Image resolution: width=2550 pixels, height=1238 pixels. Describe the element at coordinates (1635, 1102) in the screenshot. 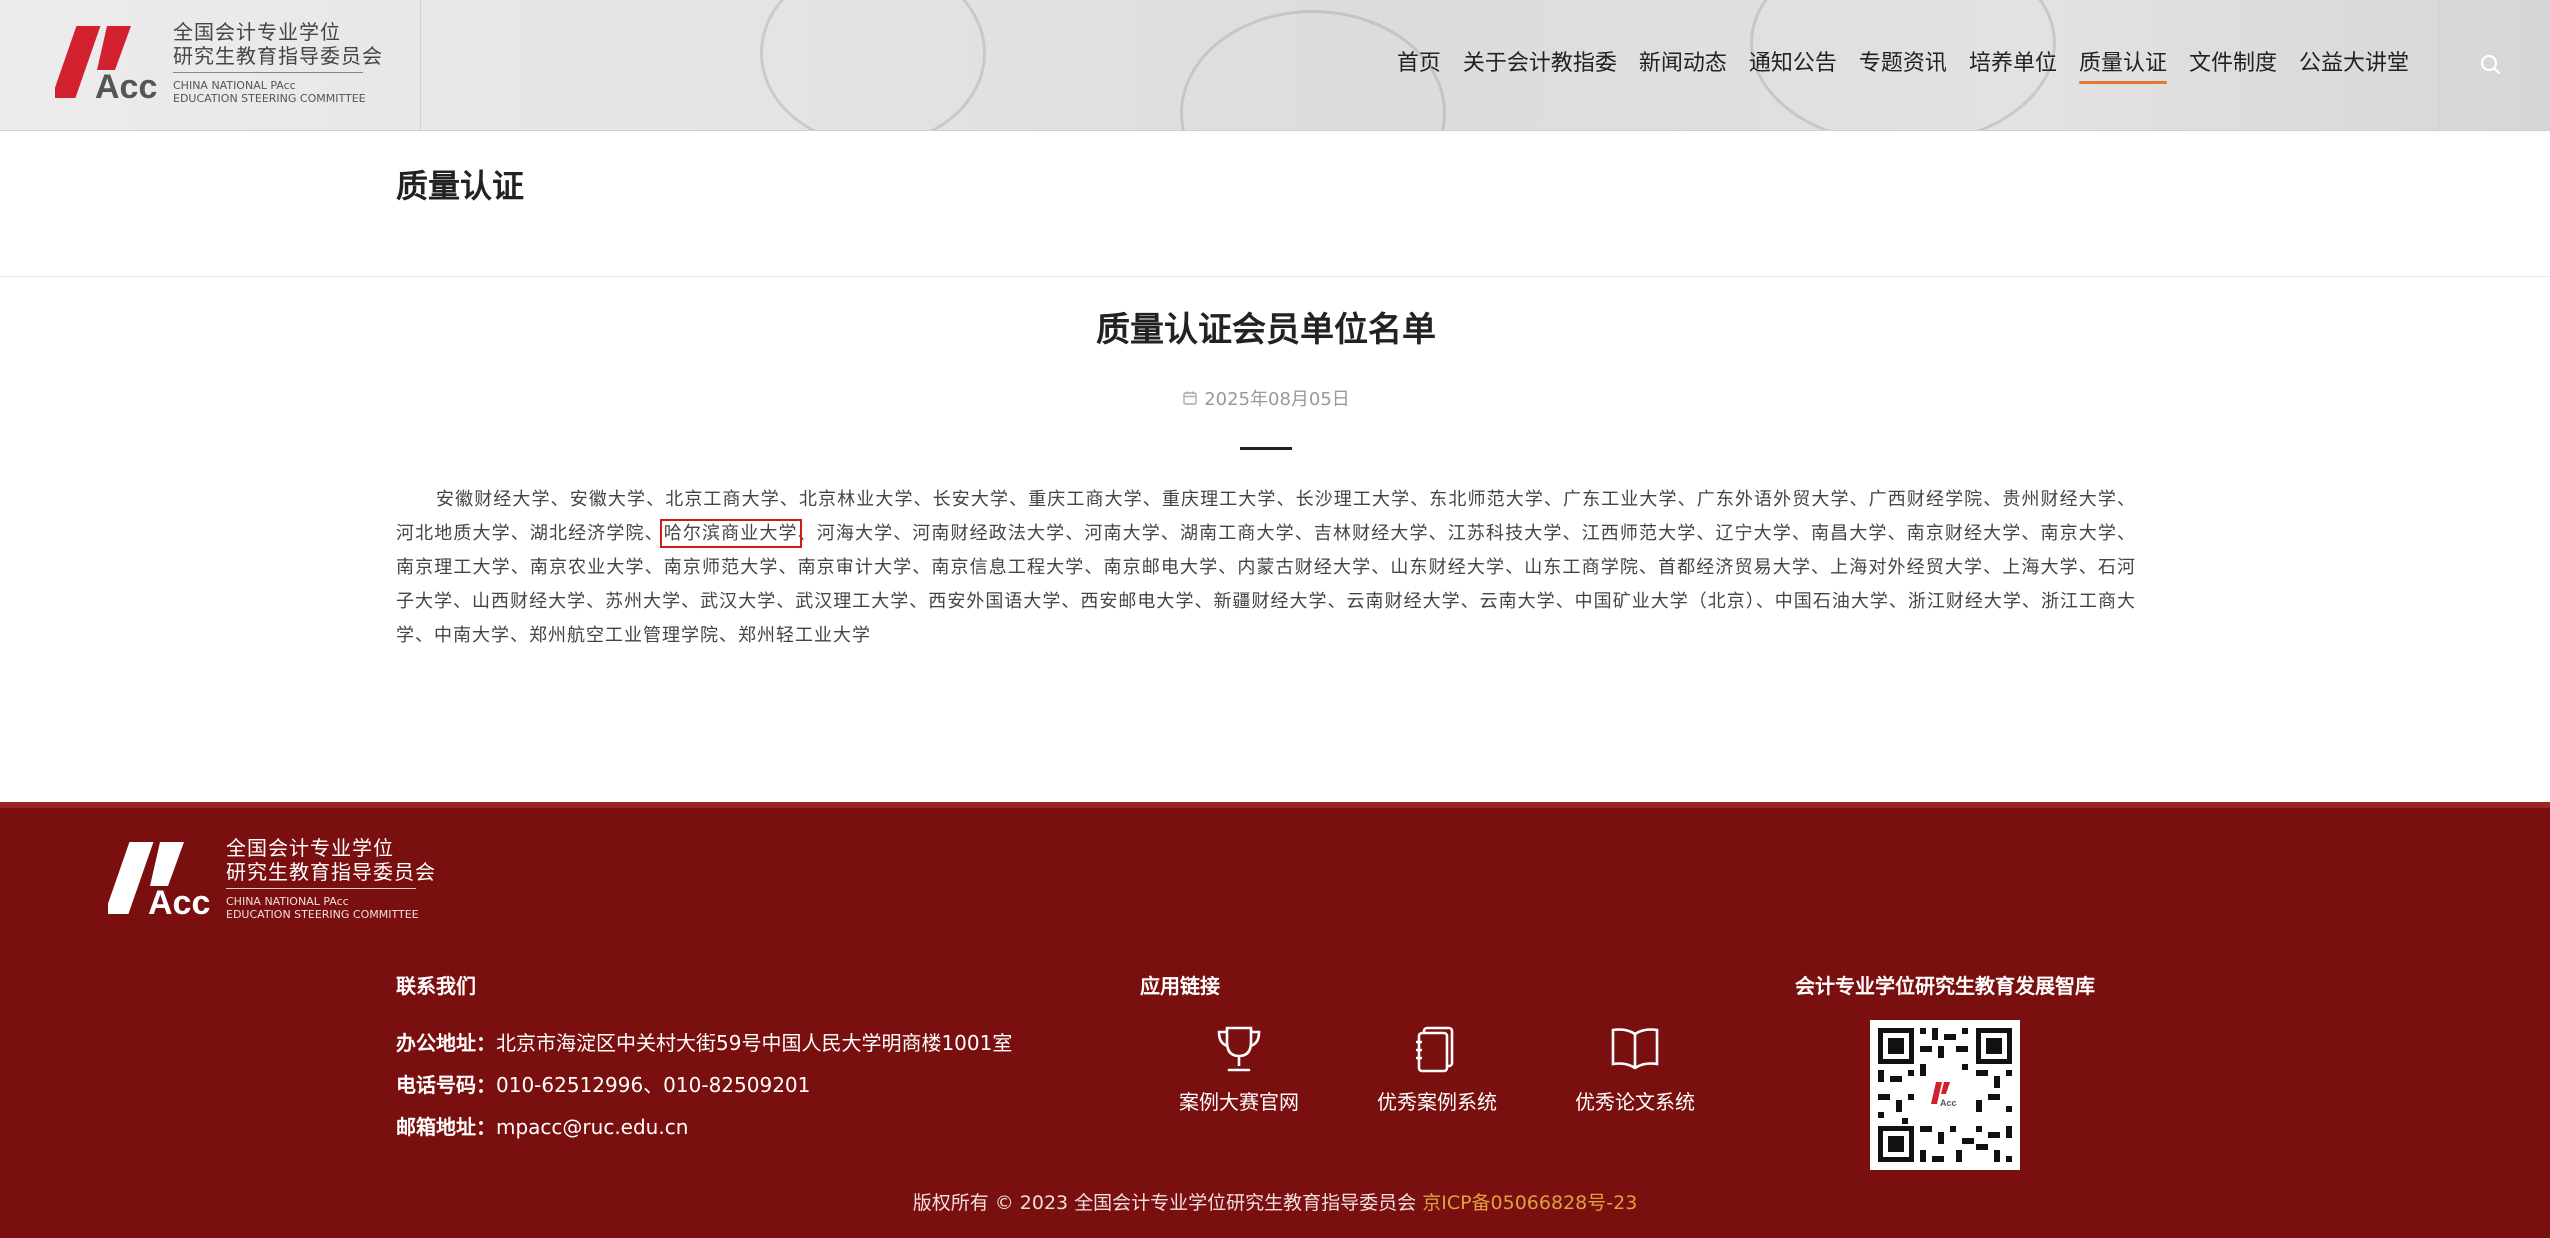

I see `link-label: 优秀论文系统` at that location.